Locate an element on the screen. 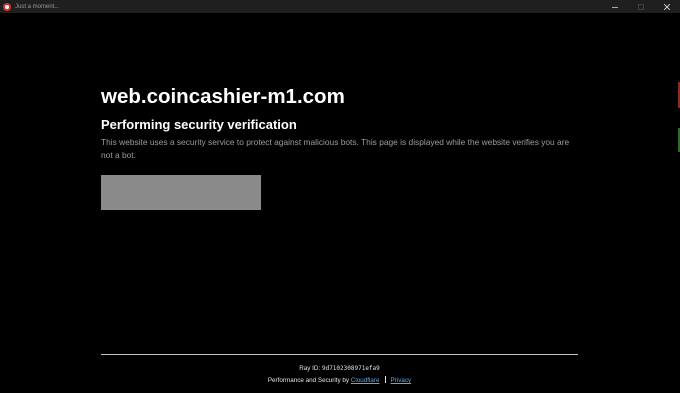 The image size is (680, 393). site-domain: web.coincashier-m1.com is located at coordinates (223, 96).